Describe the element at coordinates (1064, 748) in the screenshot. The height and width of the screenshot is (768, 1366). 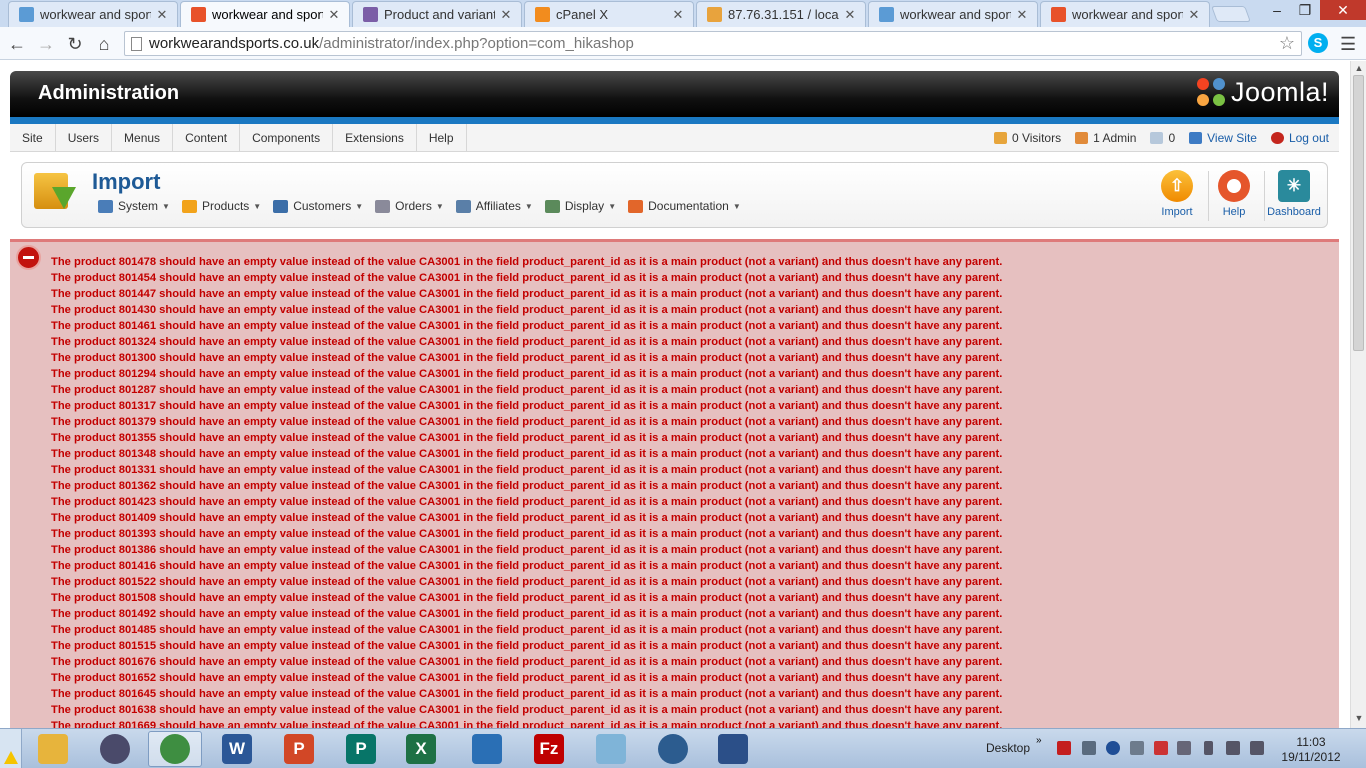
I see `pdf-tray-icon` at that location.